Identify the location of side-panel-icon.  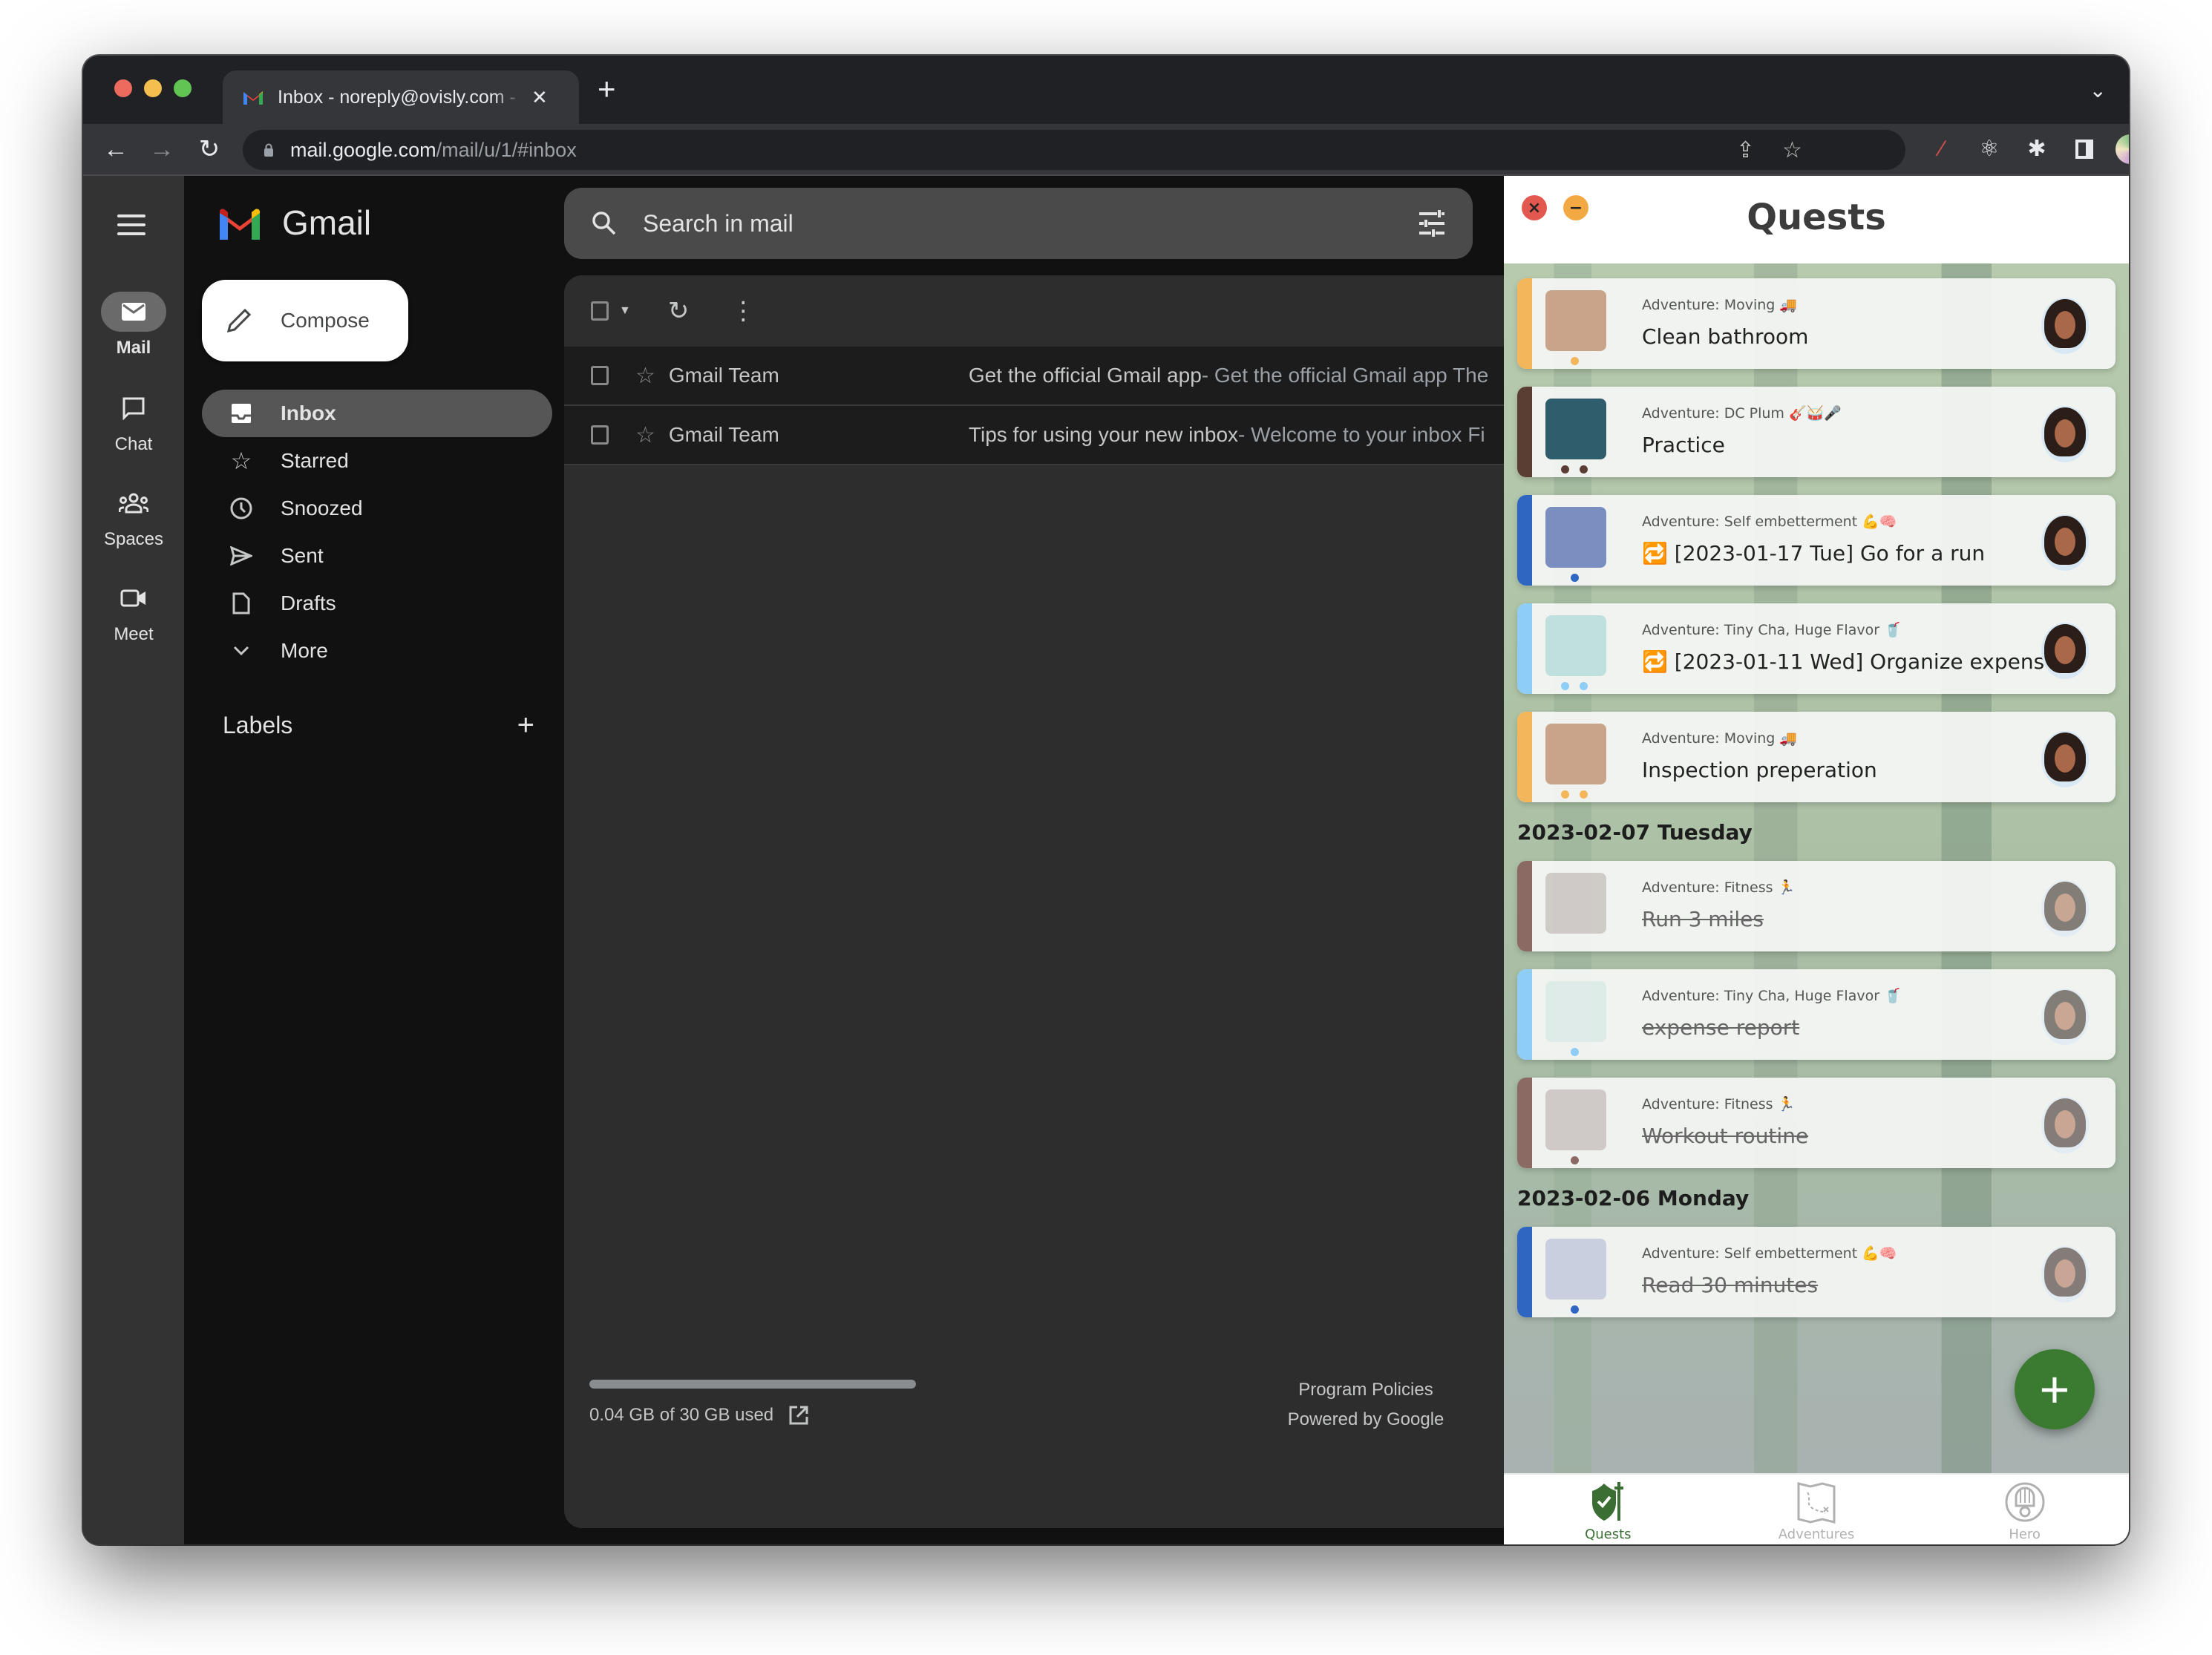
(2084, 149).